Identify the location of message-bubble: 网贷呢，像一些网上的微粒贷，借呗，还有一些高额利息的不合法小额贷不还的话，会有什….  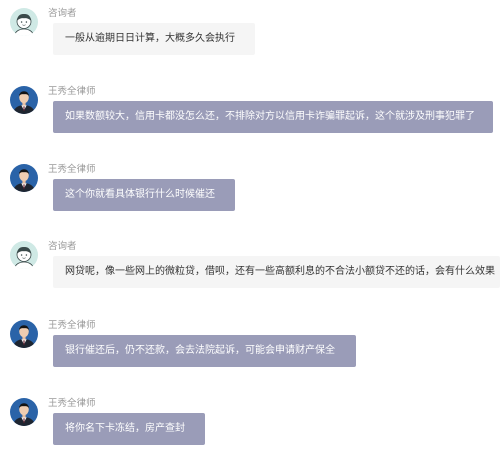
(276, 272).